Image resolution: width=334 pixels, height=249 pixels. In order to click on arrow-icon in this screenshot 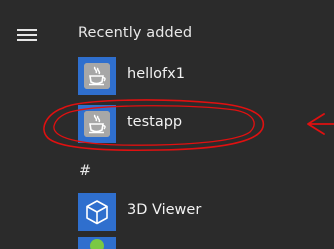, I will do `click(320, 124)`.